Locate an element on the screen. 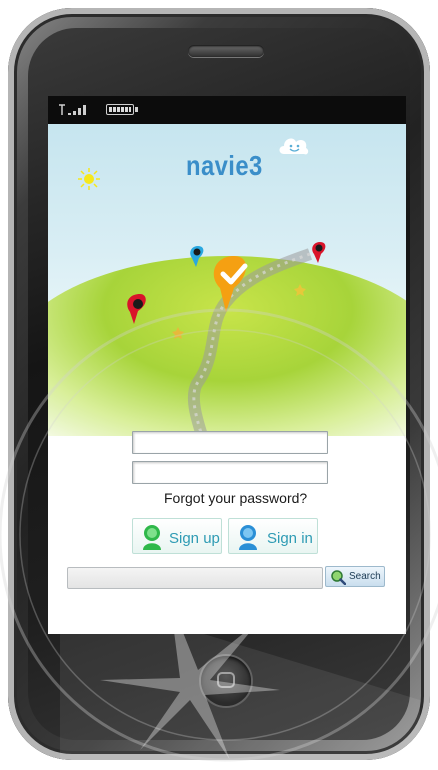 Image resolution: width=438 pixels, height=770 pixels. sign-up-label: Sign up is located at coordinates (194, 538).